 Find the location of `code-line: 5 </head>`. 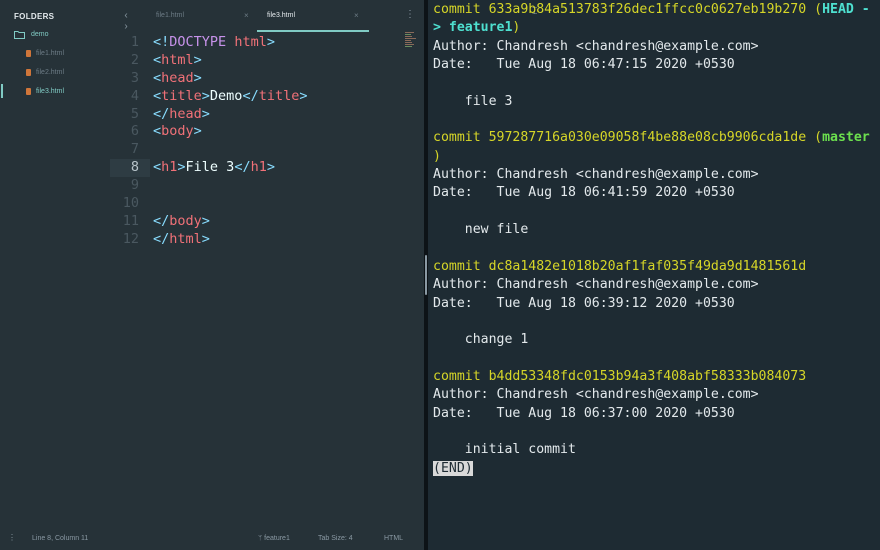

code-line: 5 </head> is located at coordinates (260, 115).